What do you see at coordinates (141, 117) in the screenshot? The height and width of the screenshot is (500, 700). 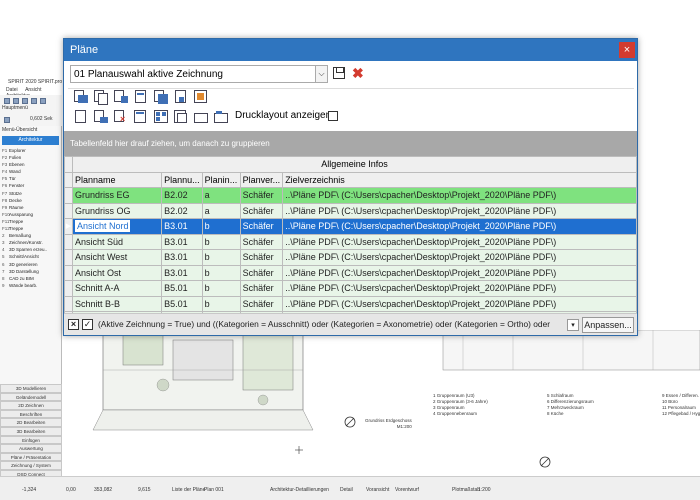 I see `sheet-settings-icon` at bounding box center [141, 117].